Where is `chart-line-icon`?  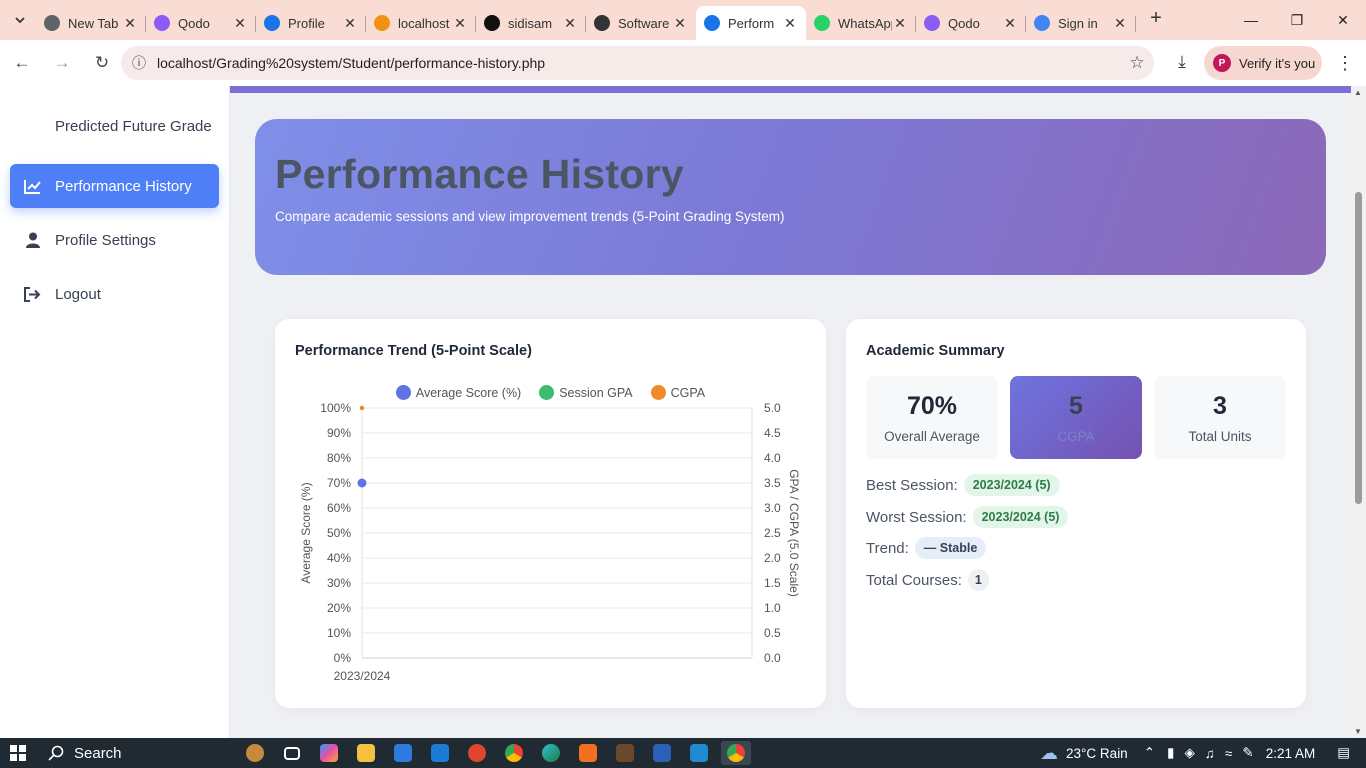
chart-line-icon is located at coordinates (32, 186).